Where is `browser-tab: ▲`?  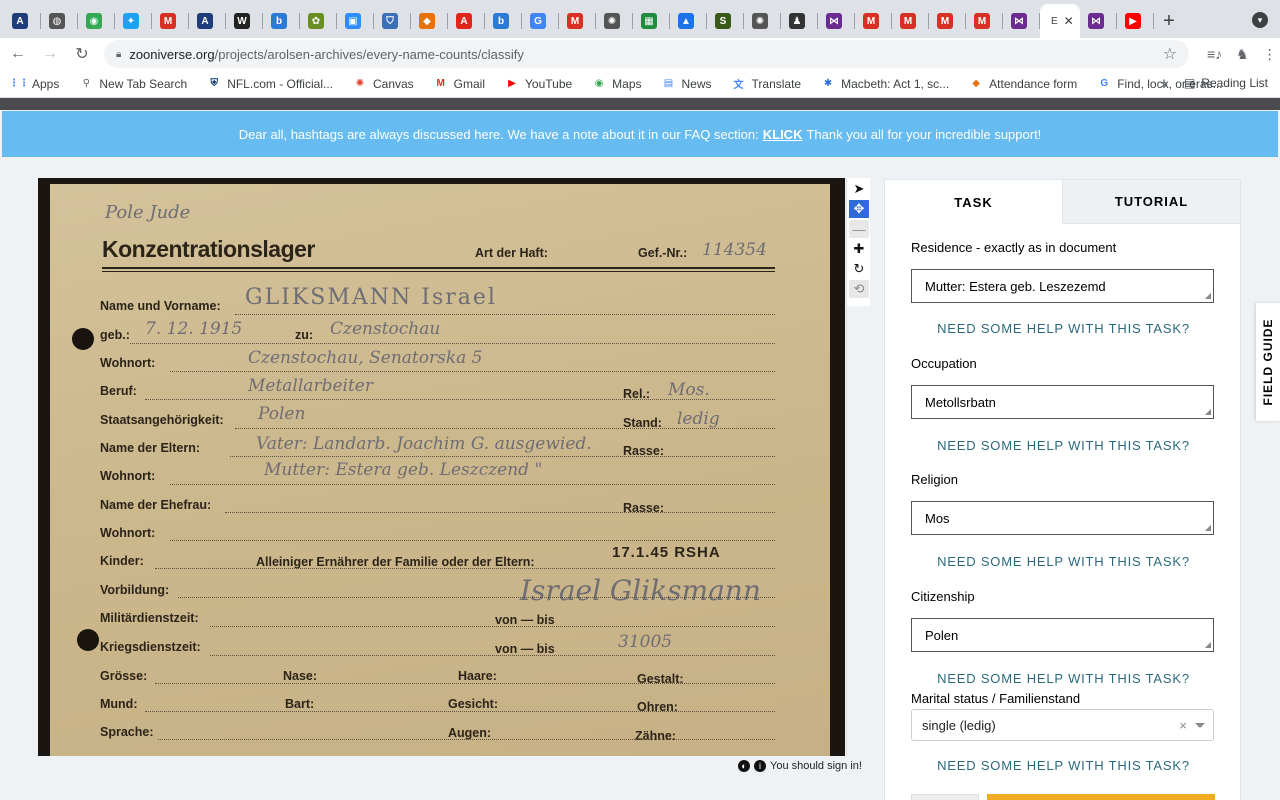
browser-tab: ▲ is located at coordinates (688, 21).